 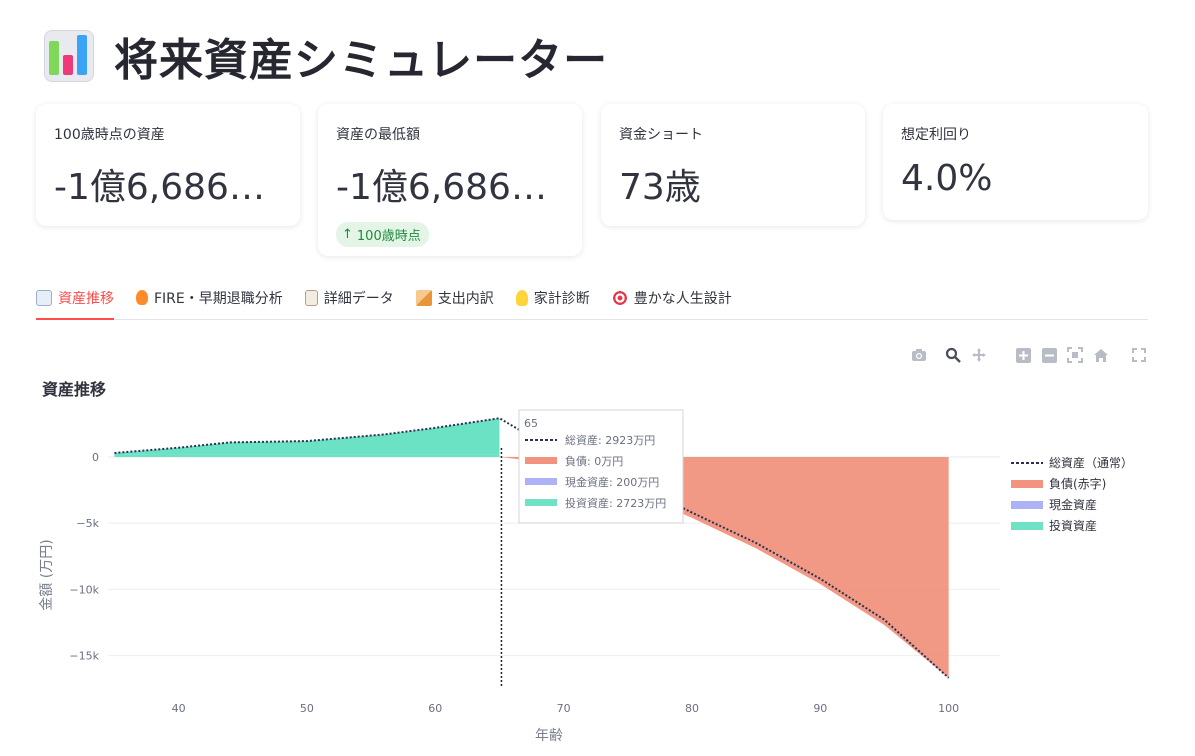 What do you see at coordinates (358, 298) in the screenshot?
I see `tab-label: 詳細データ` at bounding box center [358, 298].